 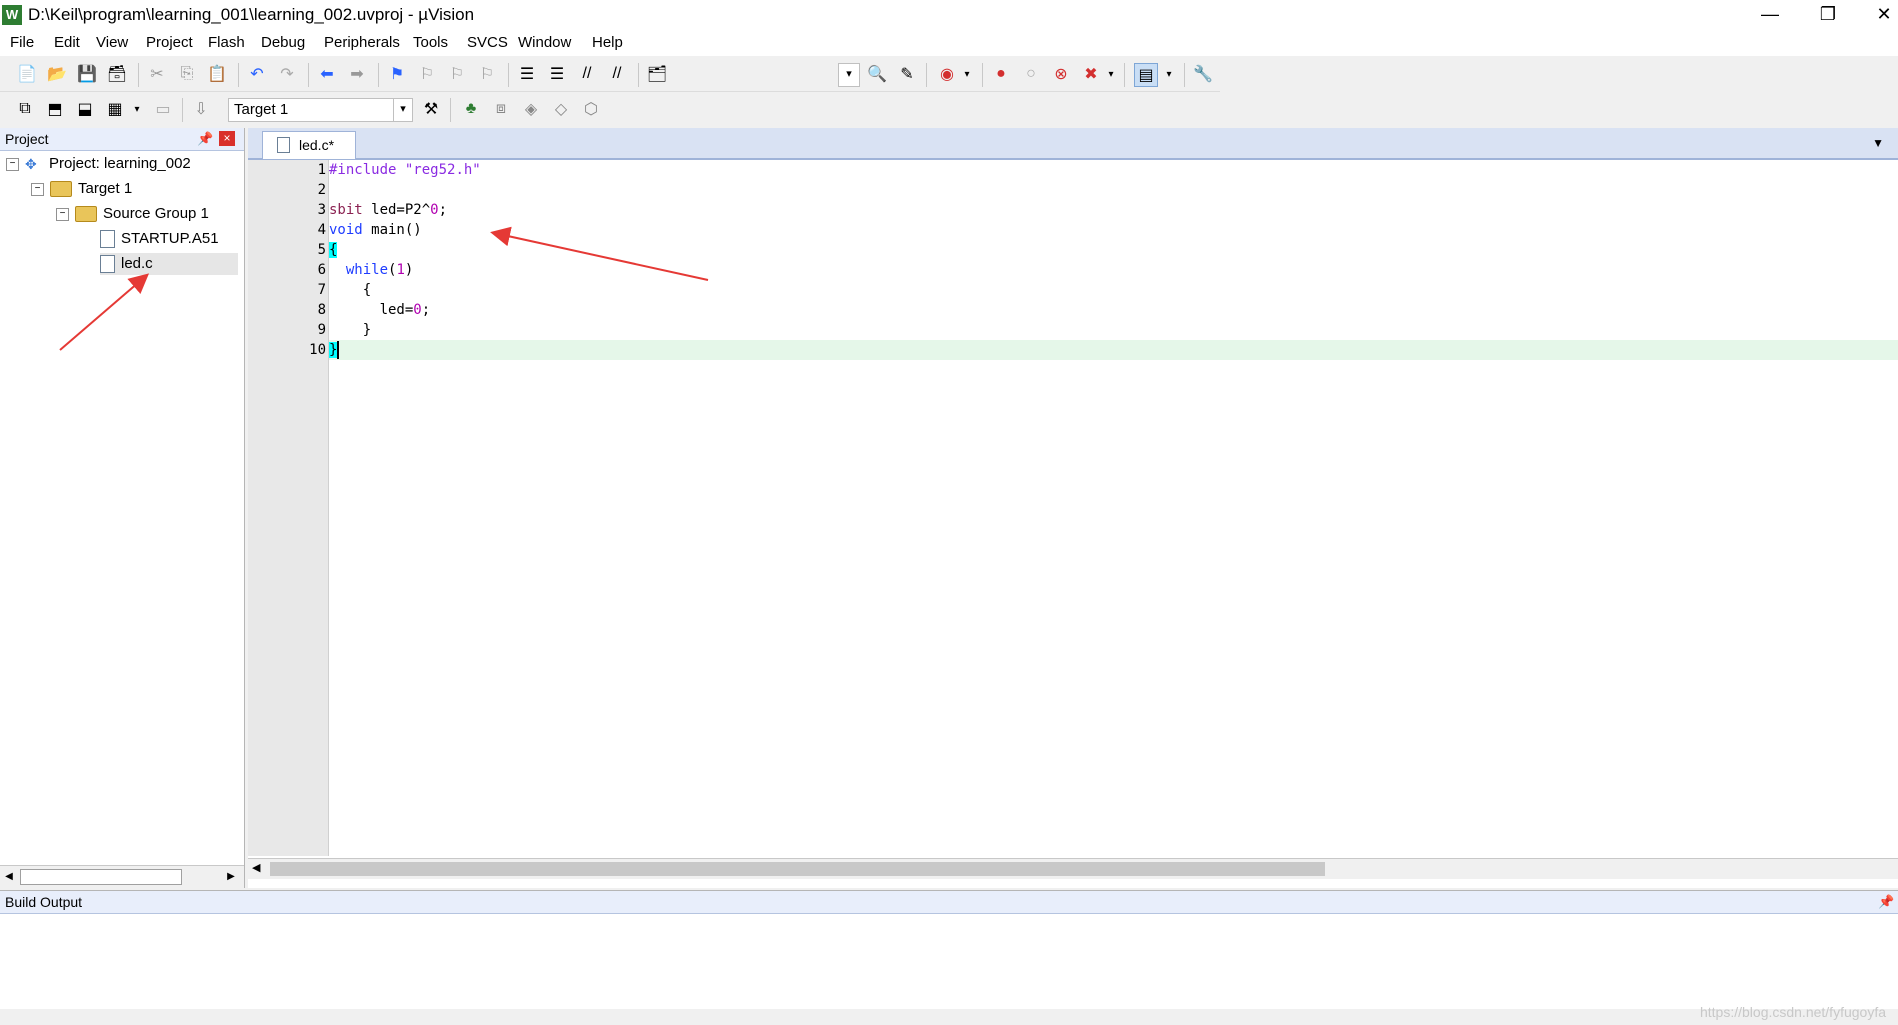 What do you see at coordinates (363, 170) in the screenshot?
I see `code-token: #include` at bounding box center [363, 170].